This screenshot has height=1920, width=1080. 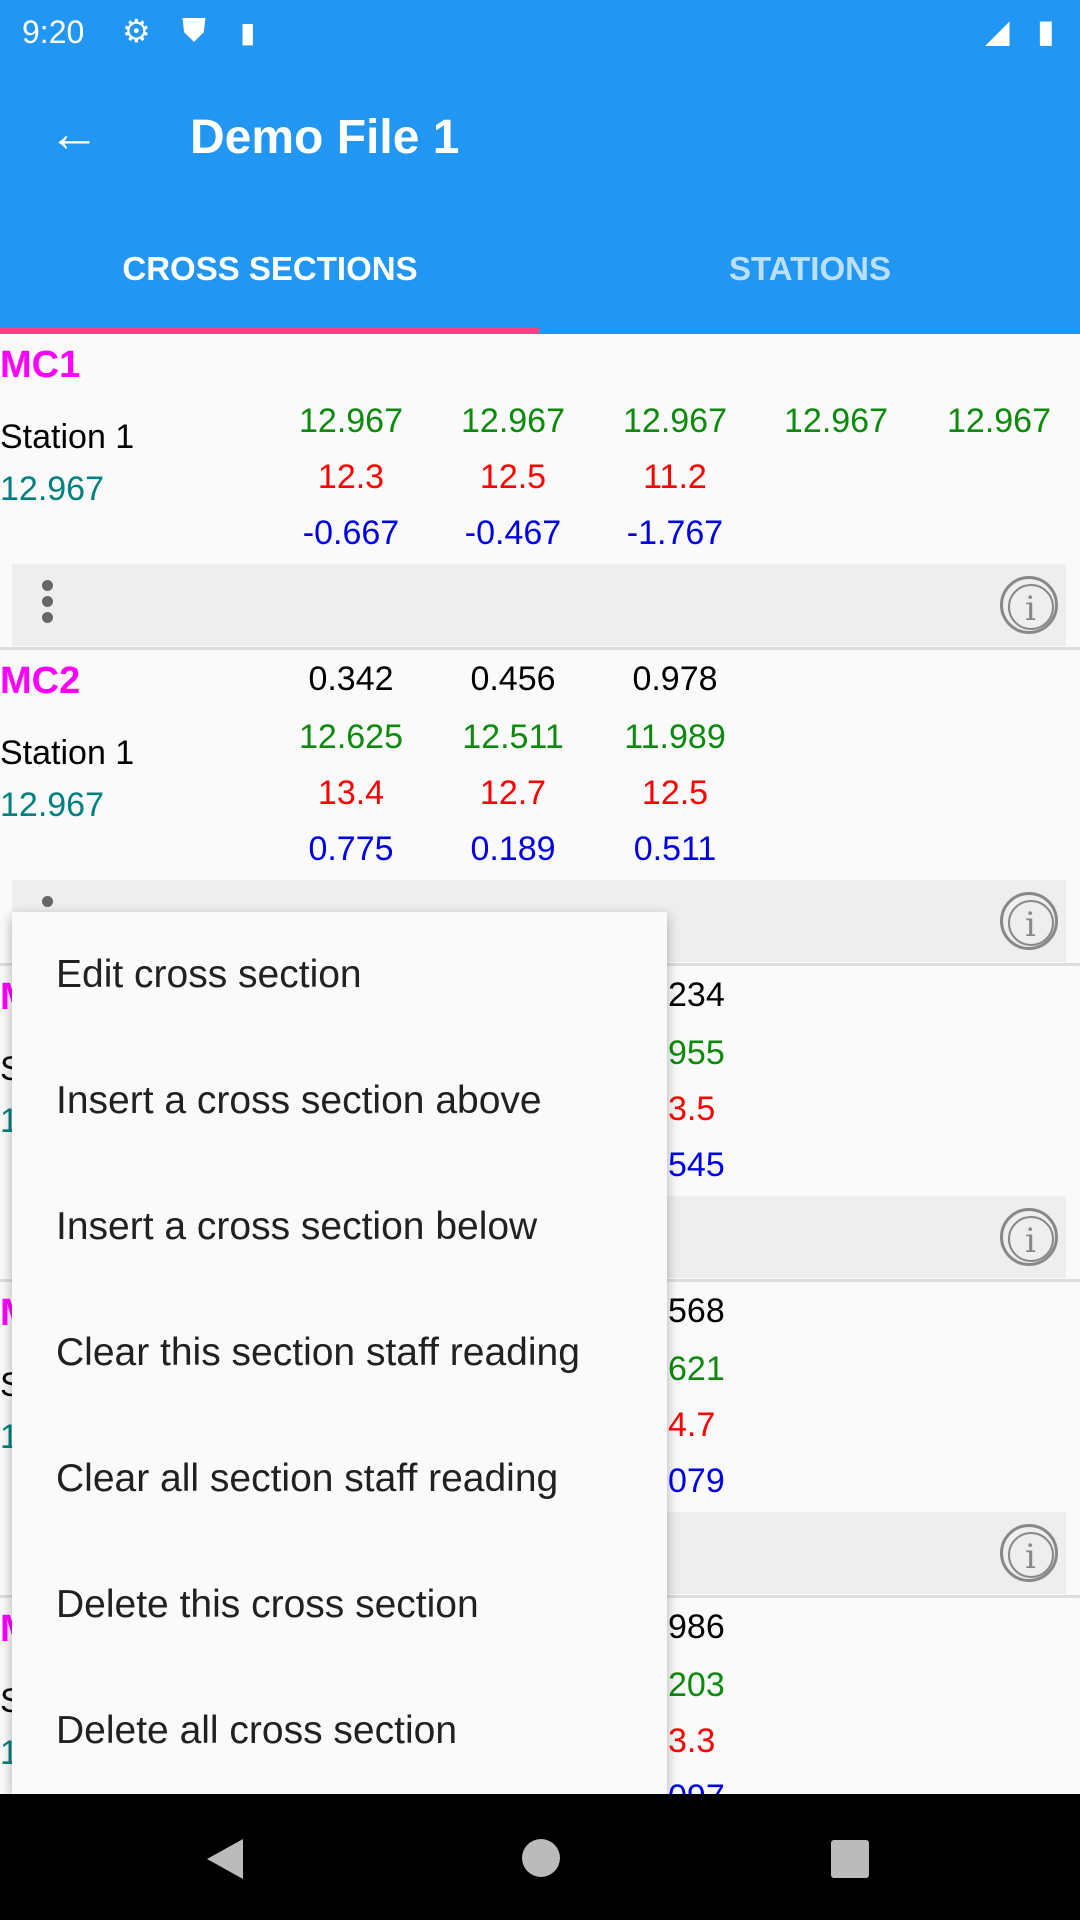 I want to click on more-options-icon, so click(x=48, y=604).